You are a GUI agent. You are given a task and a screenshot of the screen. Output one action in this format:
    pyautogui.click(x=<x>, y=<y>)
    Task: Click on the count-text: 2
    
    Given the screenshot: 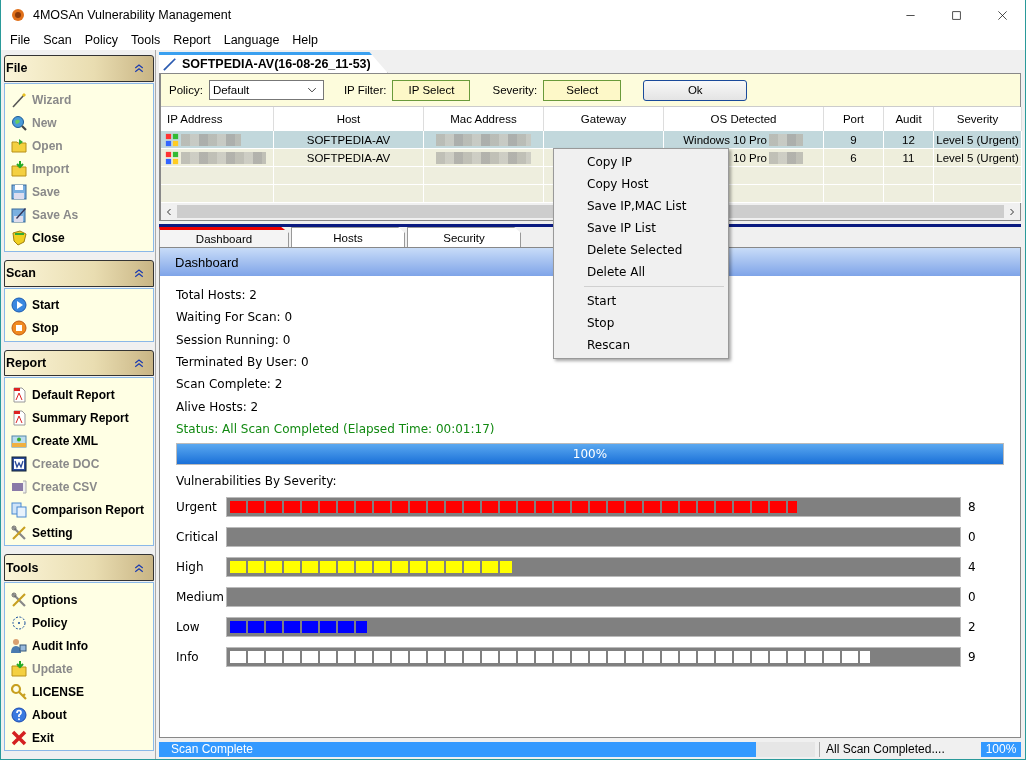 What is the action you would take?
    pyautogui.click(x=972, y=627)
    